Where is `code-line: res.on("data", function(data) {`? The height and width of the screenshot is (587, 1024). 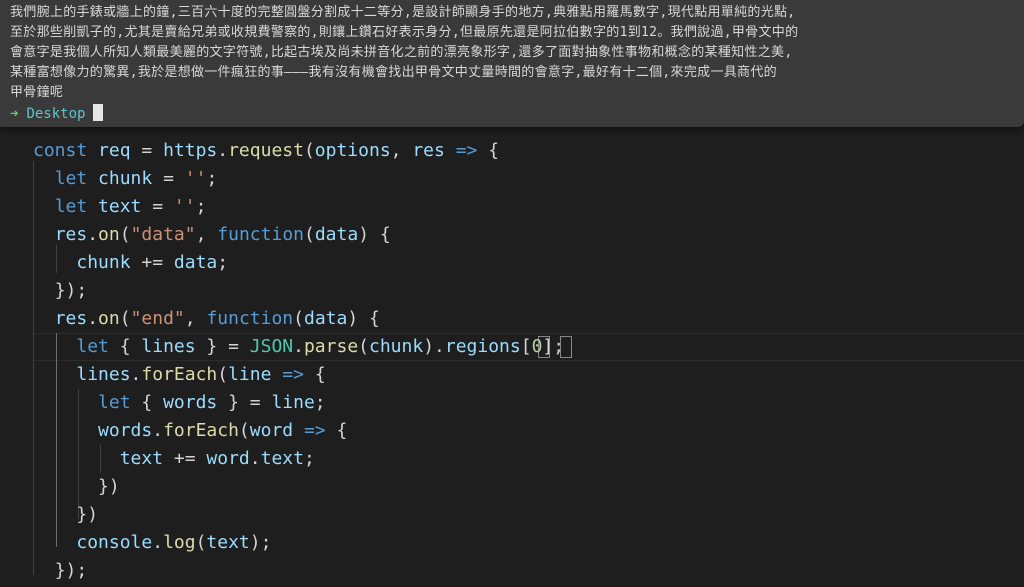
code-line: res.on("data", function(data) { is located at coordinates (212, 235).